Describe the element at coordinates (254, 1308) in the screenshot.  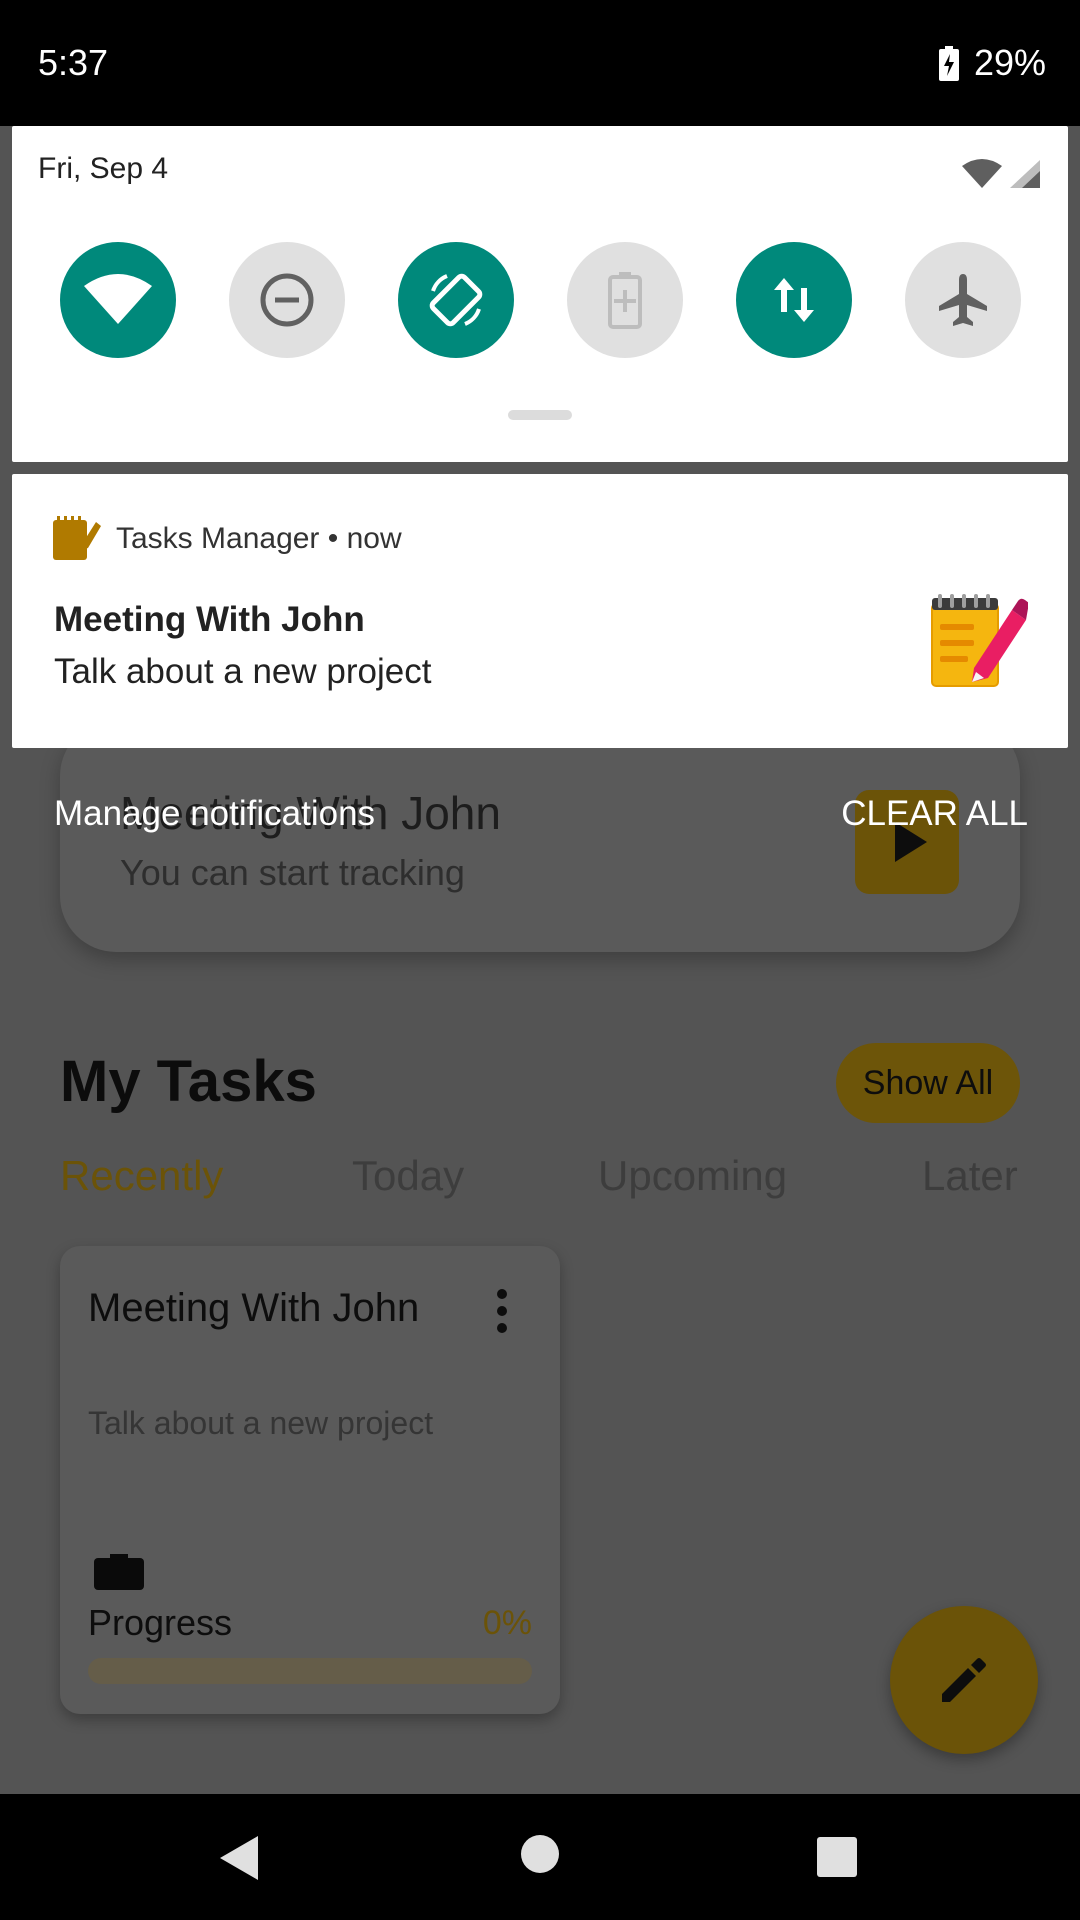
I see `task-title: Meeting With John` at that location.